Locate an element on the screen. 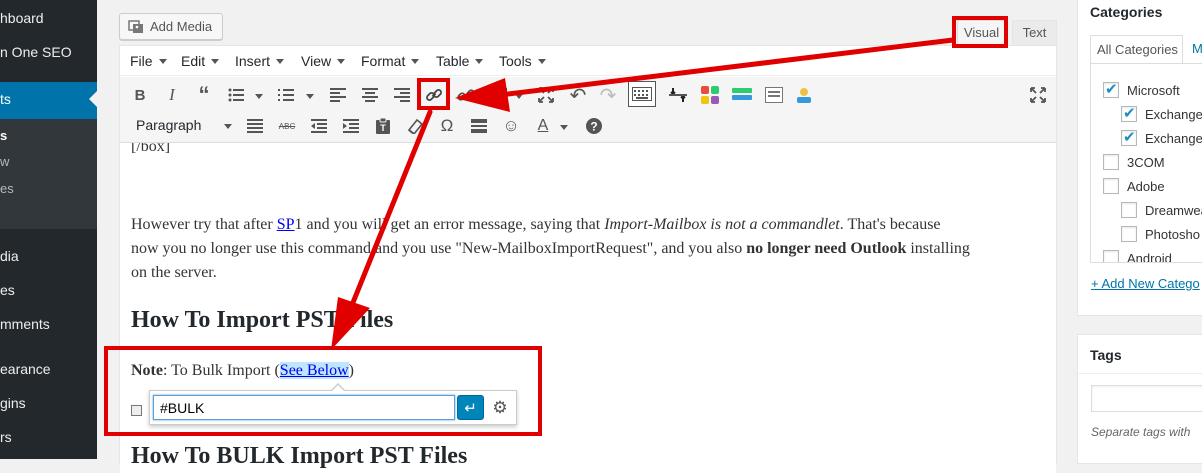 The image size is (1202, 473). outdent-icon is located at coordinates (319, 126).